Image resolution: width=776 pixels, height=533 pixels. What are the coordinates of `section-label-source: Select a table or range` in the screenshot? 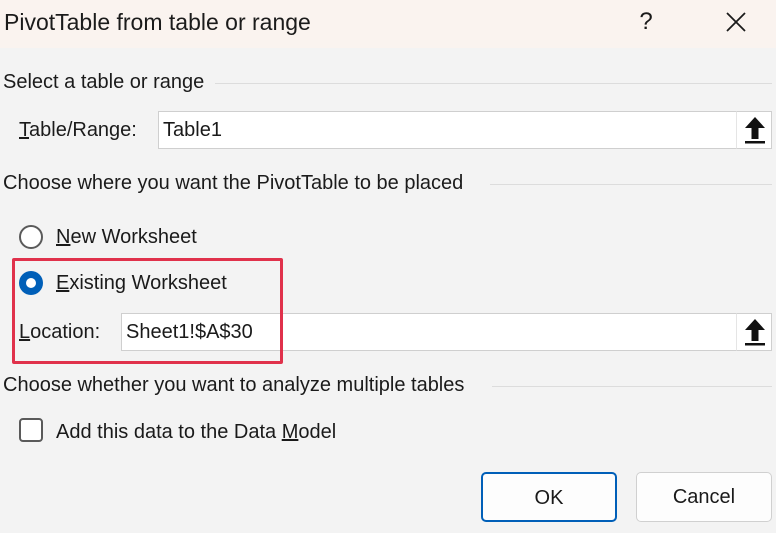 It's located at (109, 82).